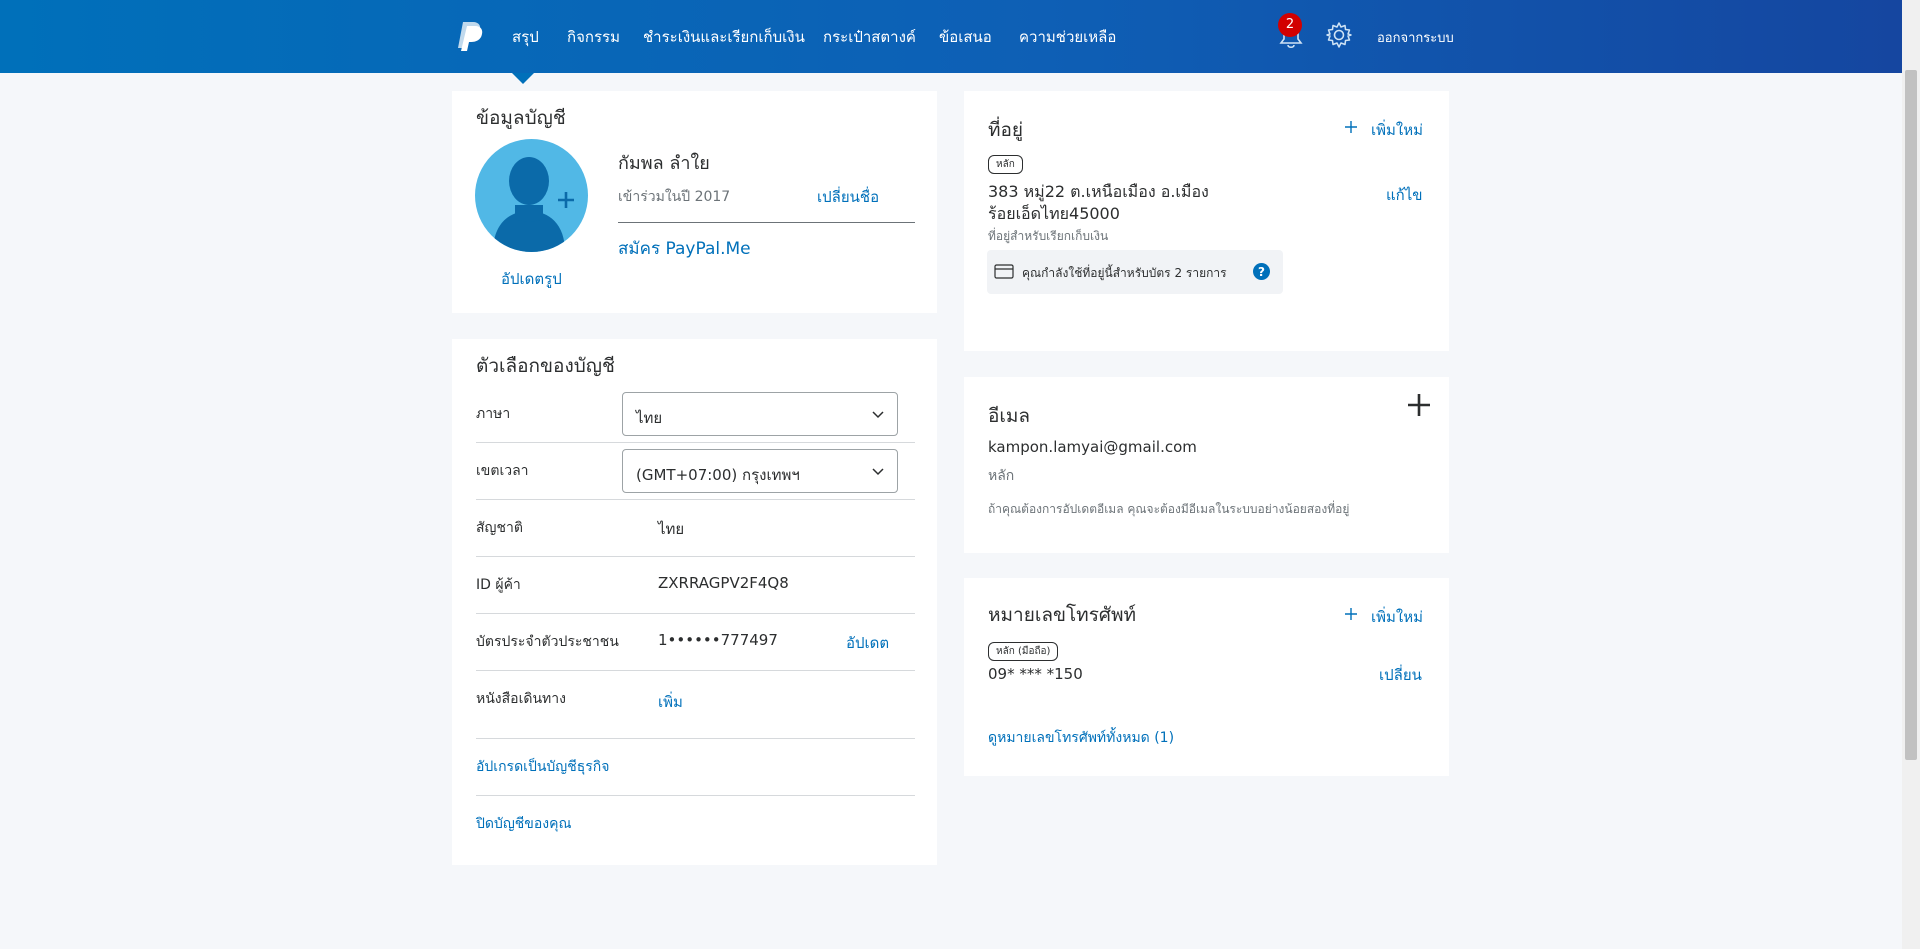  Describe the element at coordinates (664, 163) in the screenshot. I see `account-holder-name: กัมพล ลำใย` at that location.